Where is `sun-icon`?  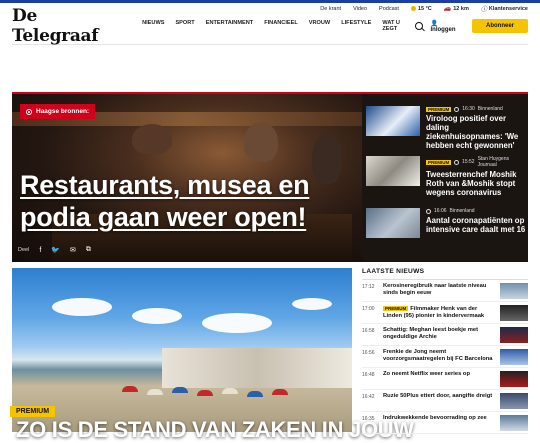
sun-icon is located at coordinates (413, 8).